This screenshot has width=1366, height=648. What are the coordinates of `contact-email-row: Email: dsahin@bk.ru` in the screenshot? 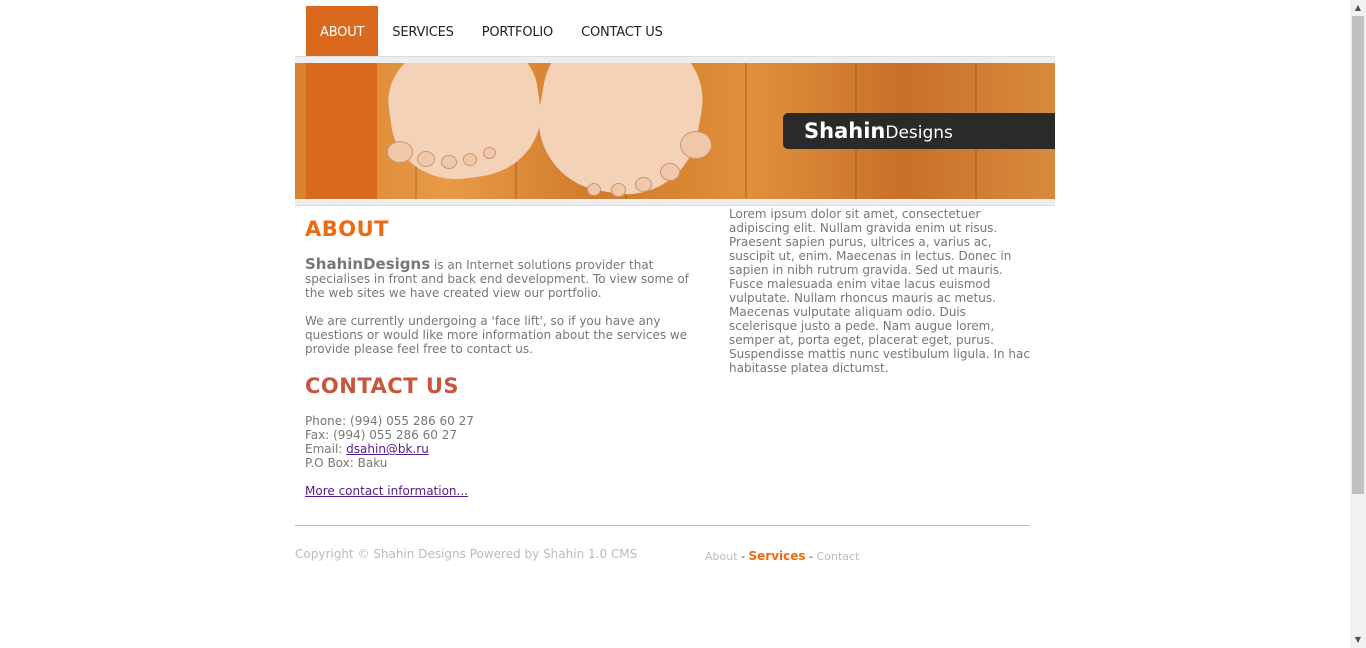 It's located at (505, 449).